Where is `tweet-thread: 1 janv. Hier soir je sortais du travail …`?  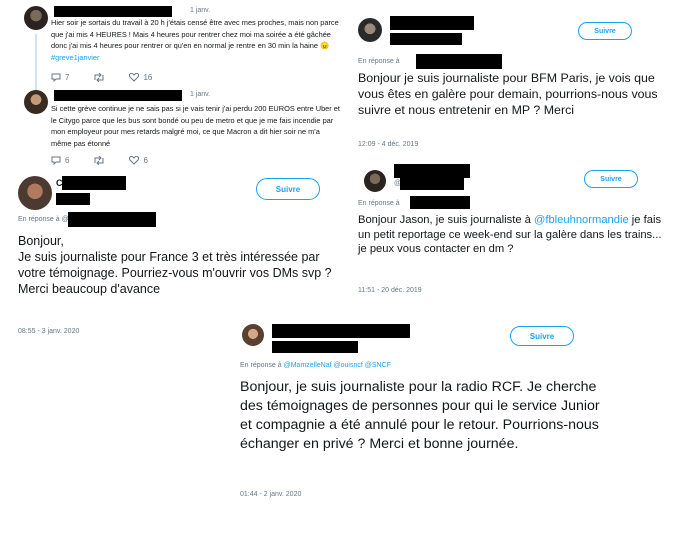 tweet-thread: 1 janv. Hier soir je sortais du travail … is located at coordinates (176, 87).